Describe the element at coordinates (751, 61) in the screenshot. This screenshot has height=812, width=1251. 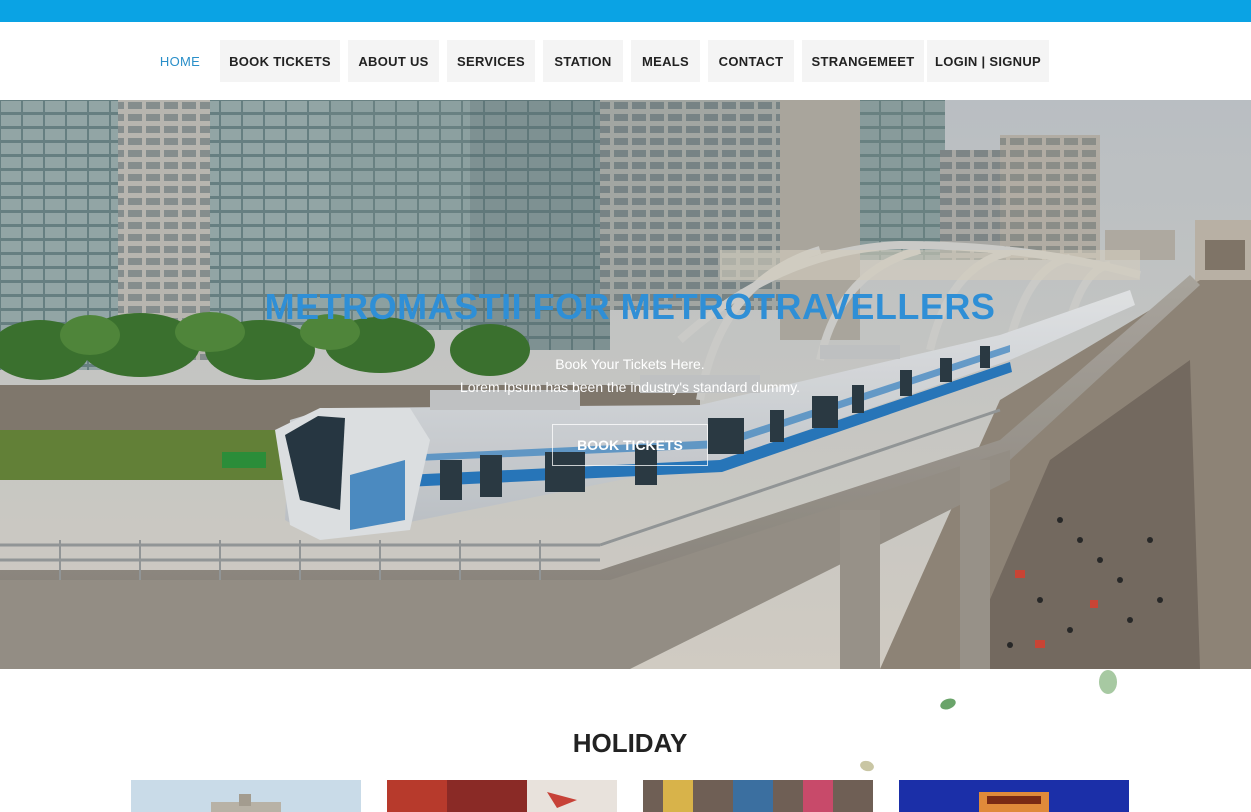
I see `nav-contact: CONTACT` at that location.